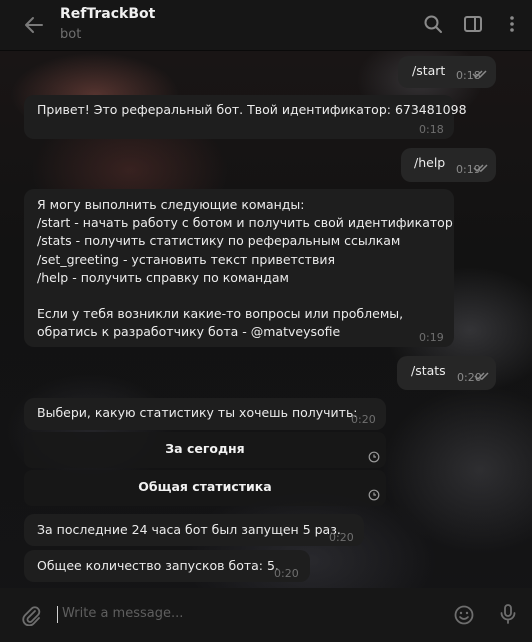 The width and height of the screenshot is (532, 642). Describe the element at coordinates (508, 614) in the screenshot. I see `microphone-icon` at that location.